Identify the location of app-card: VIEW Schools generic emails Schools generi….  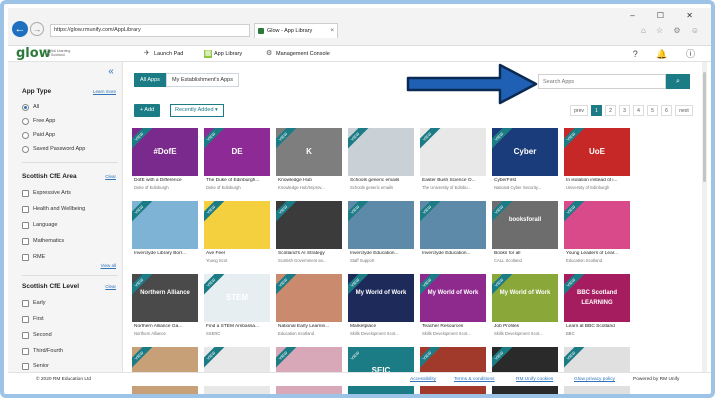
(381, 161).